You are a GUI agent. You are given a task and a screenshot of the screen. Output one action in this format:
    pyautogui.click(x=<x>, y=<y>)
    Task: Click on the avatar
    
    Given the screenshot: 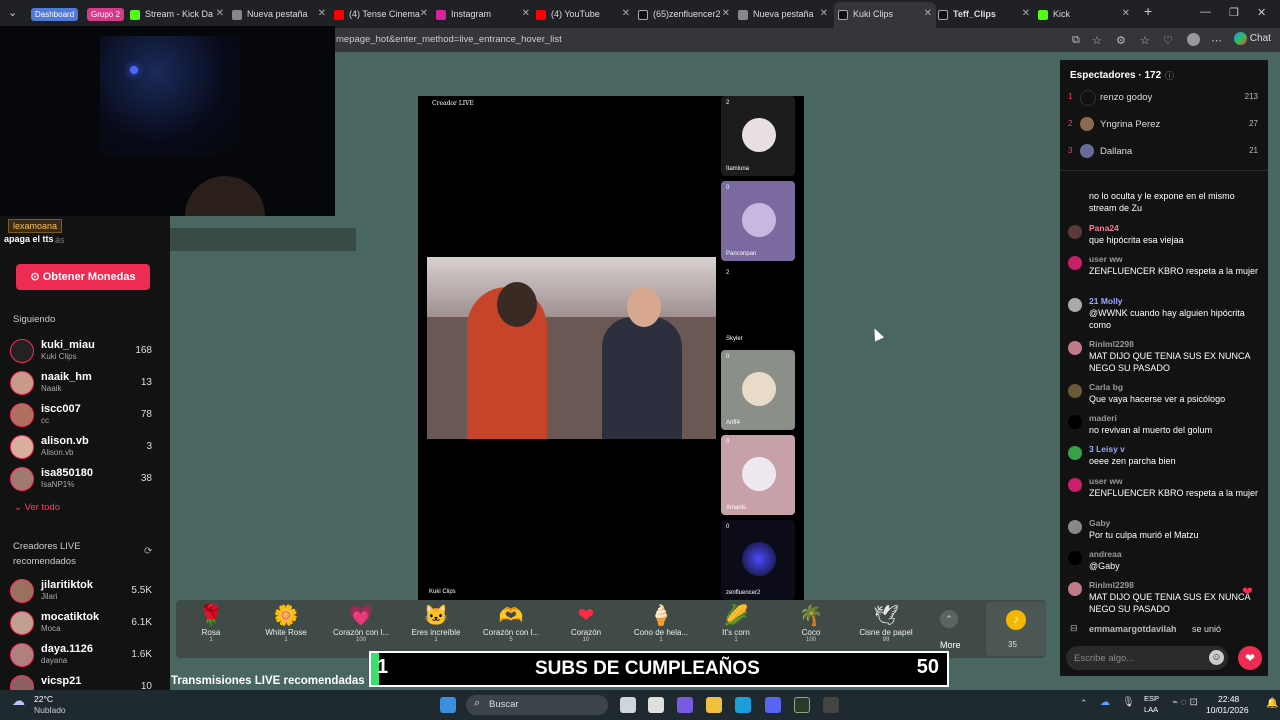 What is the action you would take?
    pyautogui.click(x=1087, y=151)
    